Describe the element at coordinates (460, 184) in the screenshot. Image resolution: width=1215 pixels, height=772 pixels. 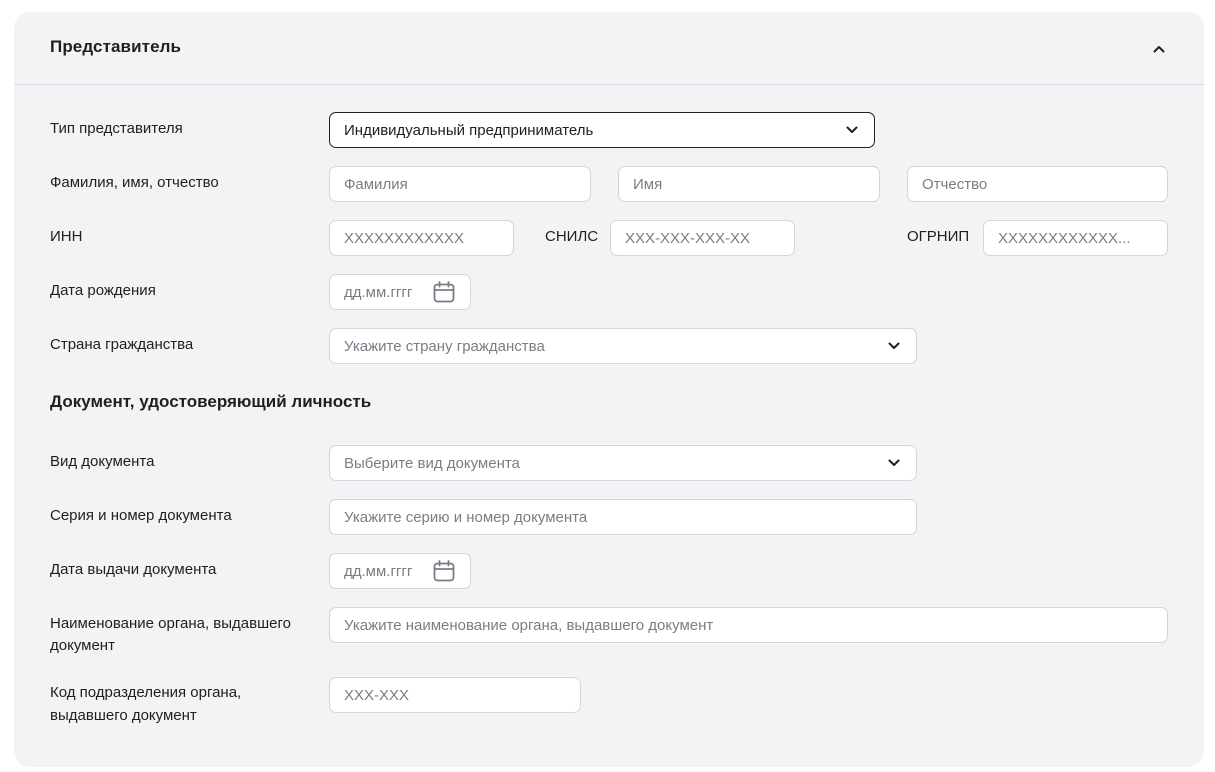
I see `surname-input: Фамилия` at that location.